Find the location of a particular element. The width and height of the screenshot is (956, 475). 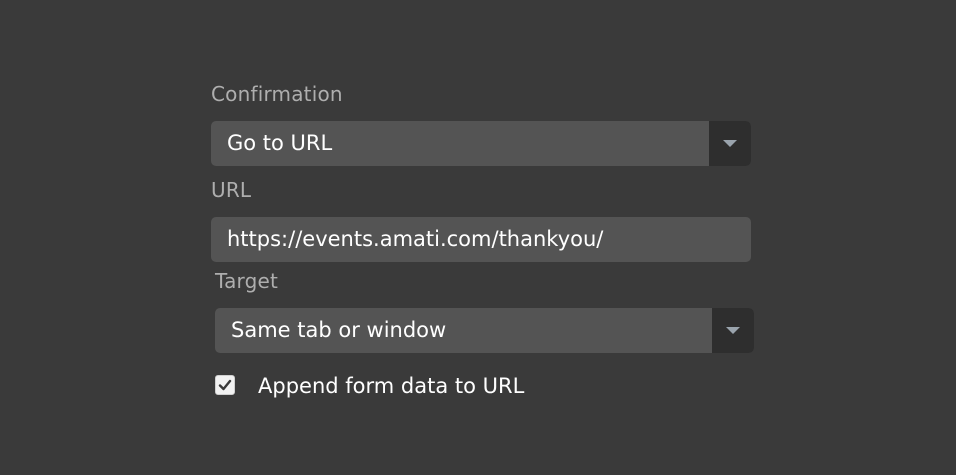

target-select-value: Same tab or window is located at coordinates (339, 330).